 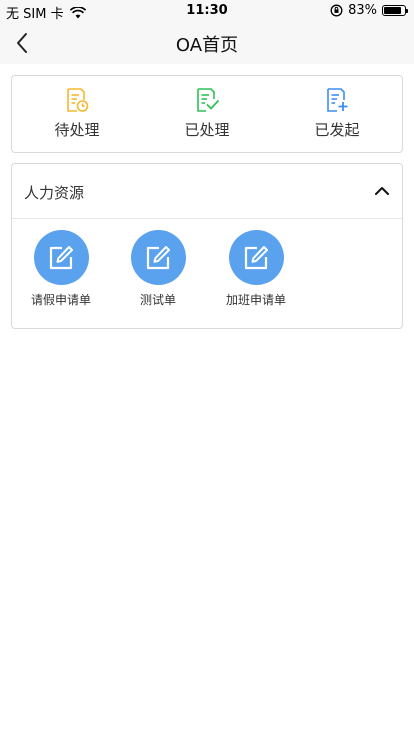 I want to click on battery-fill, so click(x=392, y=10).